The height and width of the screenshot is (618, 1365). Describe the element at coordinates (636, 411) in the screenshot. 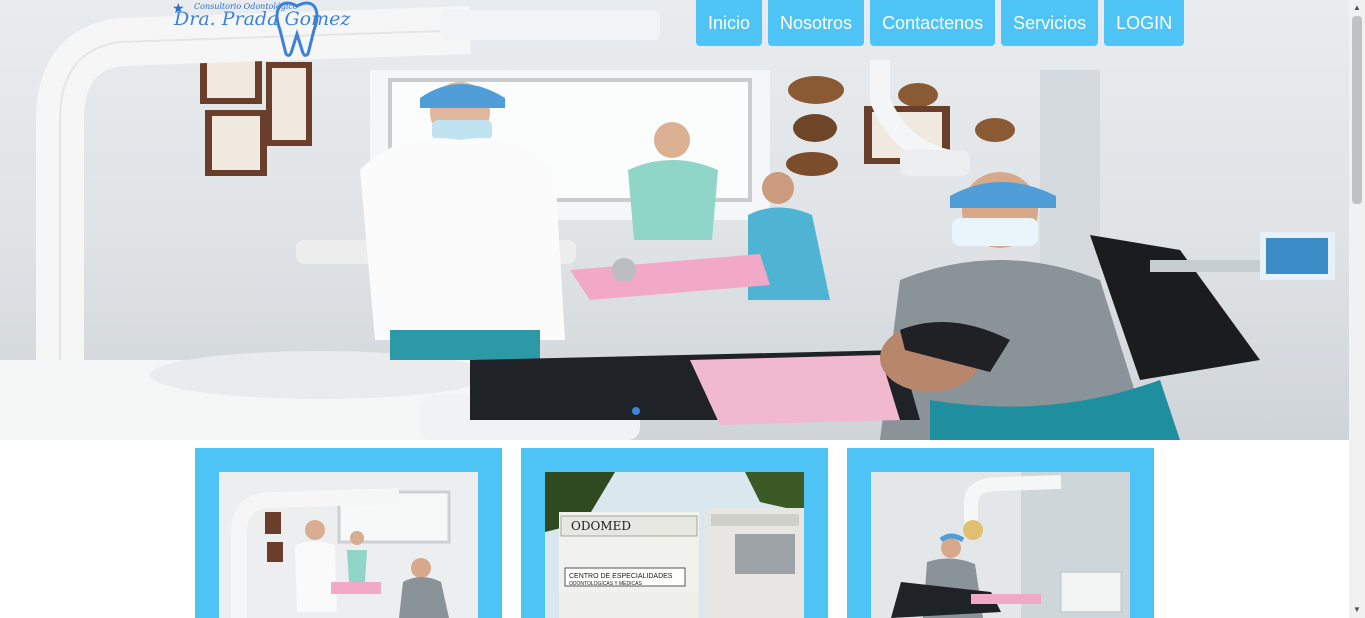

I see `carousel-indicator` at that location.